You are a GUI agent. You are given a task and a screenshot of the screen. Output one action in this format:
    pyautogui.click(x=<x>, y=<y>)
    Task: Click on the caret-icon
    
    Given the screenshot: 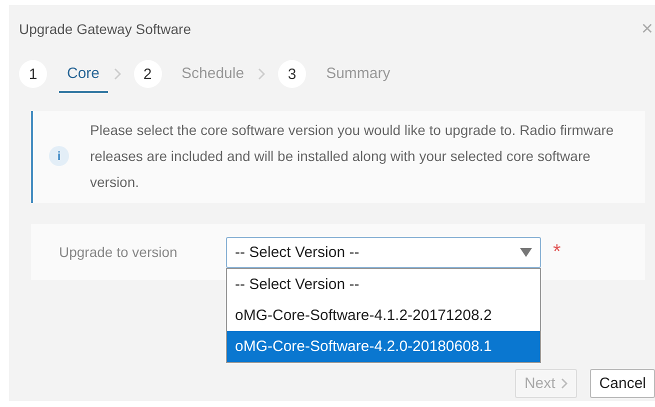 What is the action you would take?
    pyautogui.click(x=526, y=252)
    